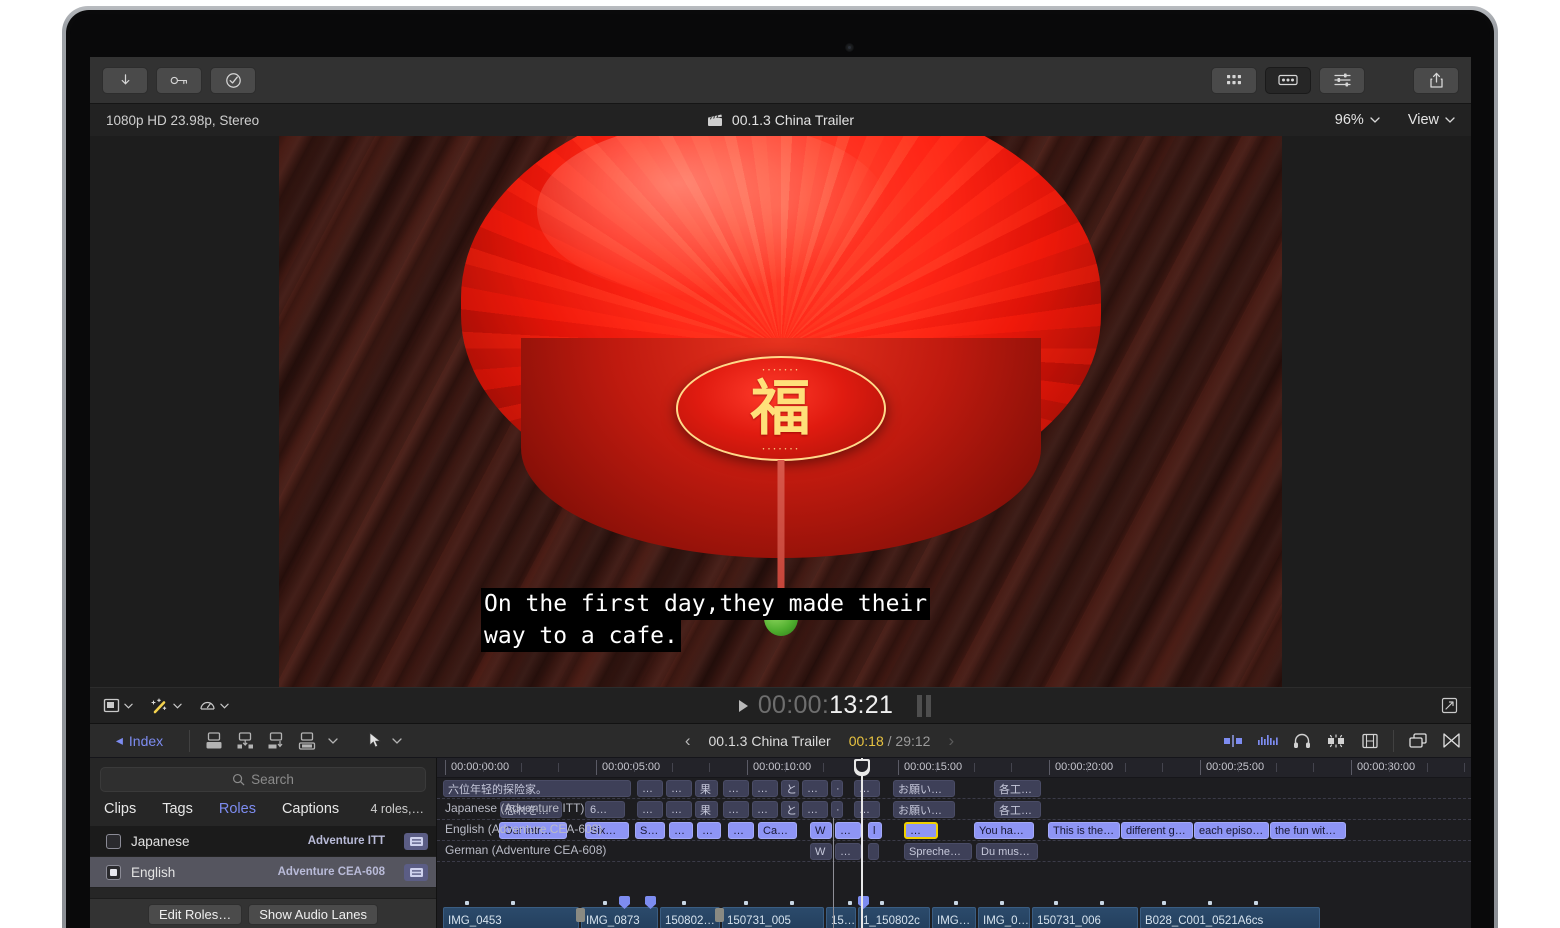 This screenshot has height=928, width=1560. What do you see at coordinates (1302, 741) in the screenshot?
I see `solo-monitor-button` at bounding box center [1302, 741].